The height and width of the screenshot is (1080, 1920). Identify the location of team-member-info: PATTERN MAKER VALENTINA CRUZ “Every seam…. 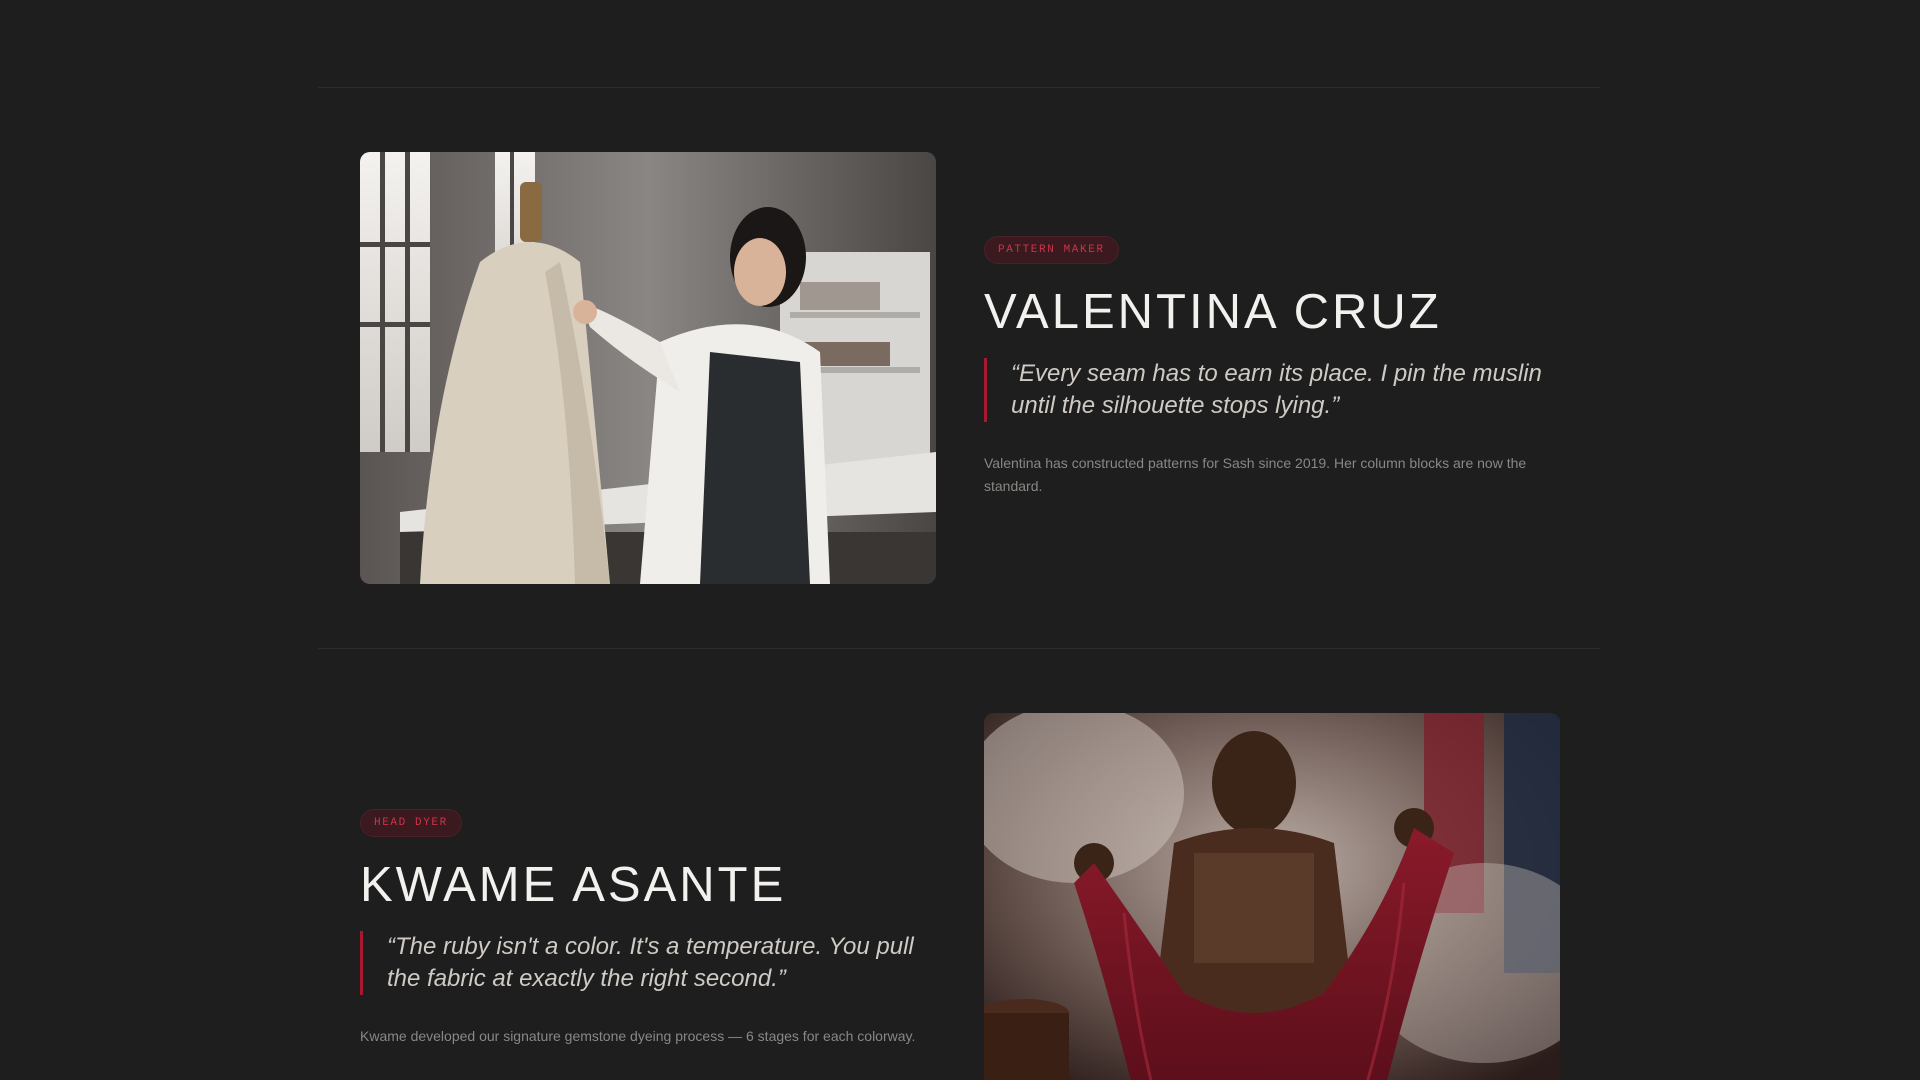
(1272, 367).